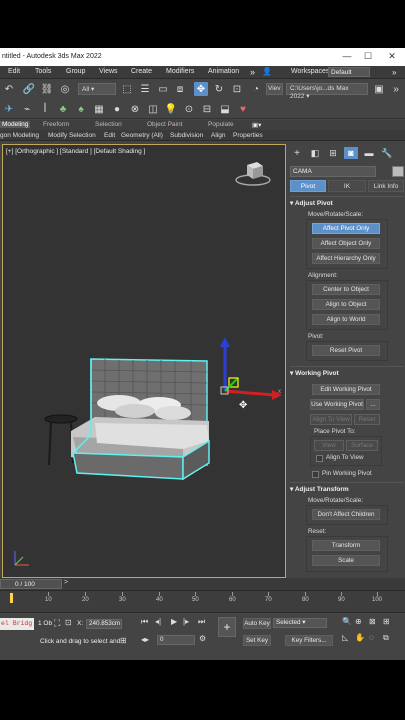 Image resolution: width=405 pixels, height=720 pixels. What do you see at coordinates (360, 637) in the screenshot?
I see `pan-icon: ✋` at bounding box center [360, 637].